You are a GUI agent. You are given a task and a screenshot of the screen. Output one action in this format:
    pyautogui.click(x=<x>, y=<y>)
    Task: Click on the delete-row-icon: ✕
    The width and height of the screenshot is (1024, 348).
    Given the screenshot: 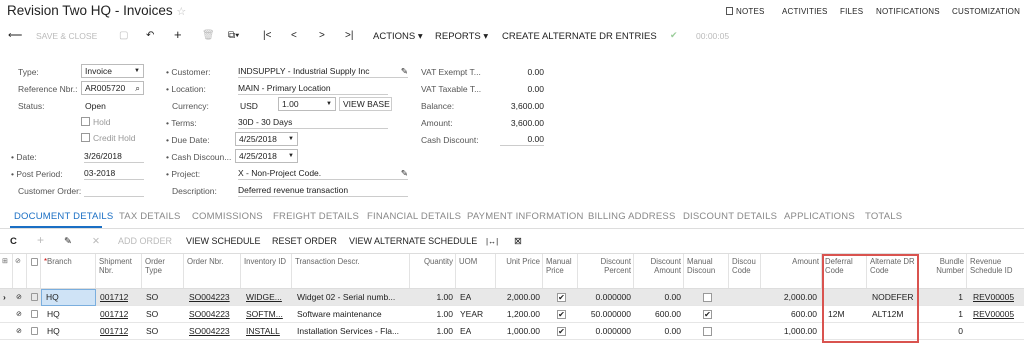 What is the action you would take?
    pyautogui.click(x=96, y=241)
    